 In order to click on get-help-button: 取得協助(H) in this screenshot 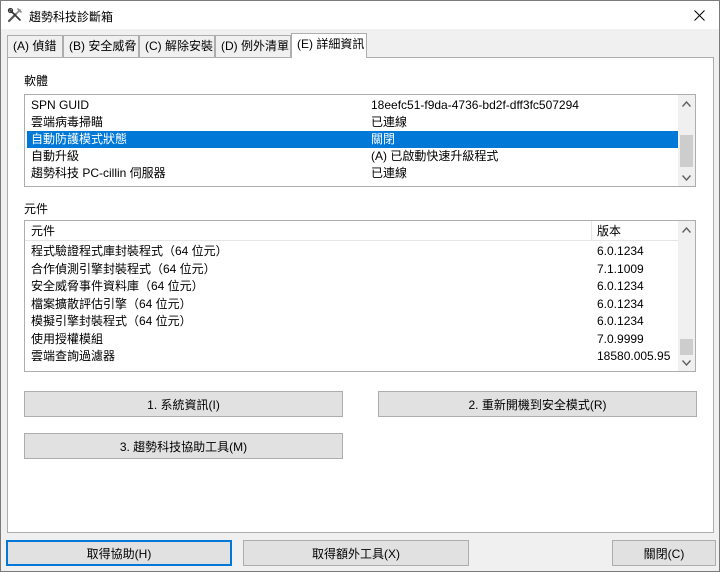, I will do `click(119, 553)`.